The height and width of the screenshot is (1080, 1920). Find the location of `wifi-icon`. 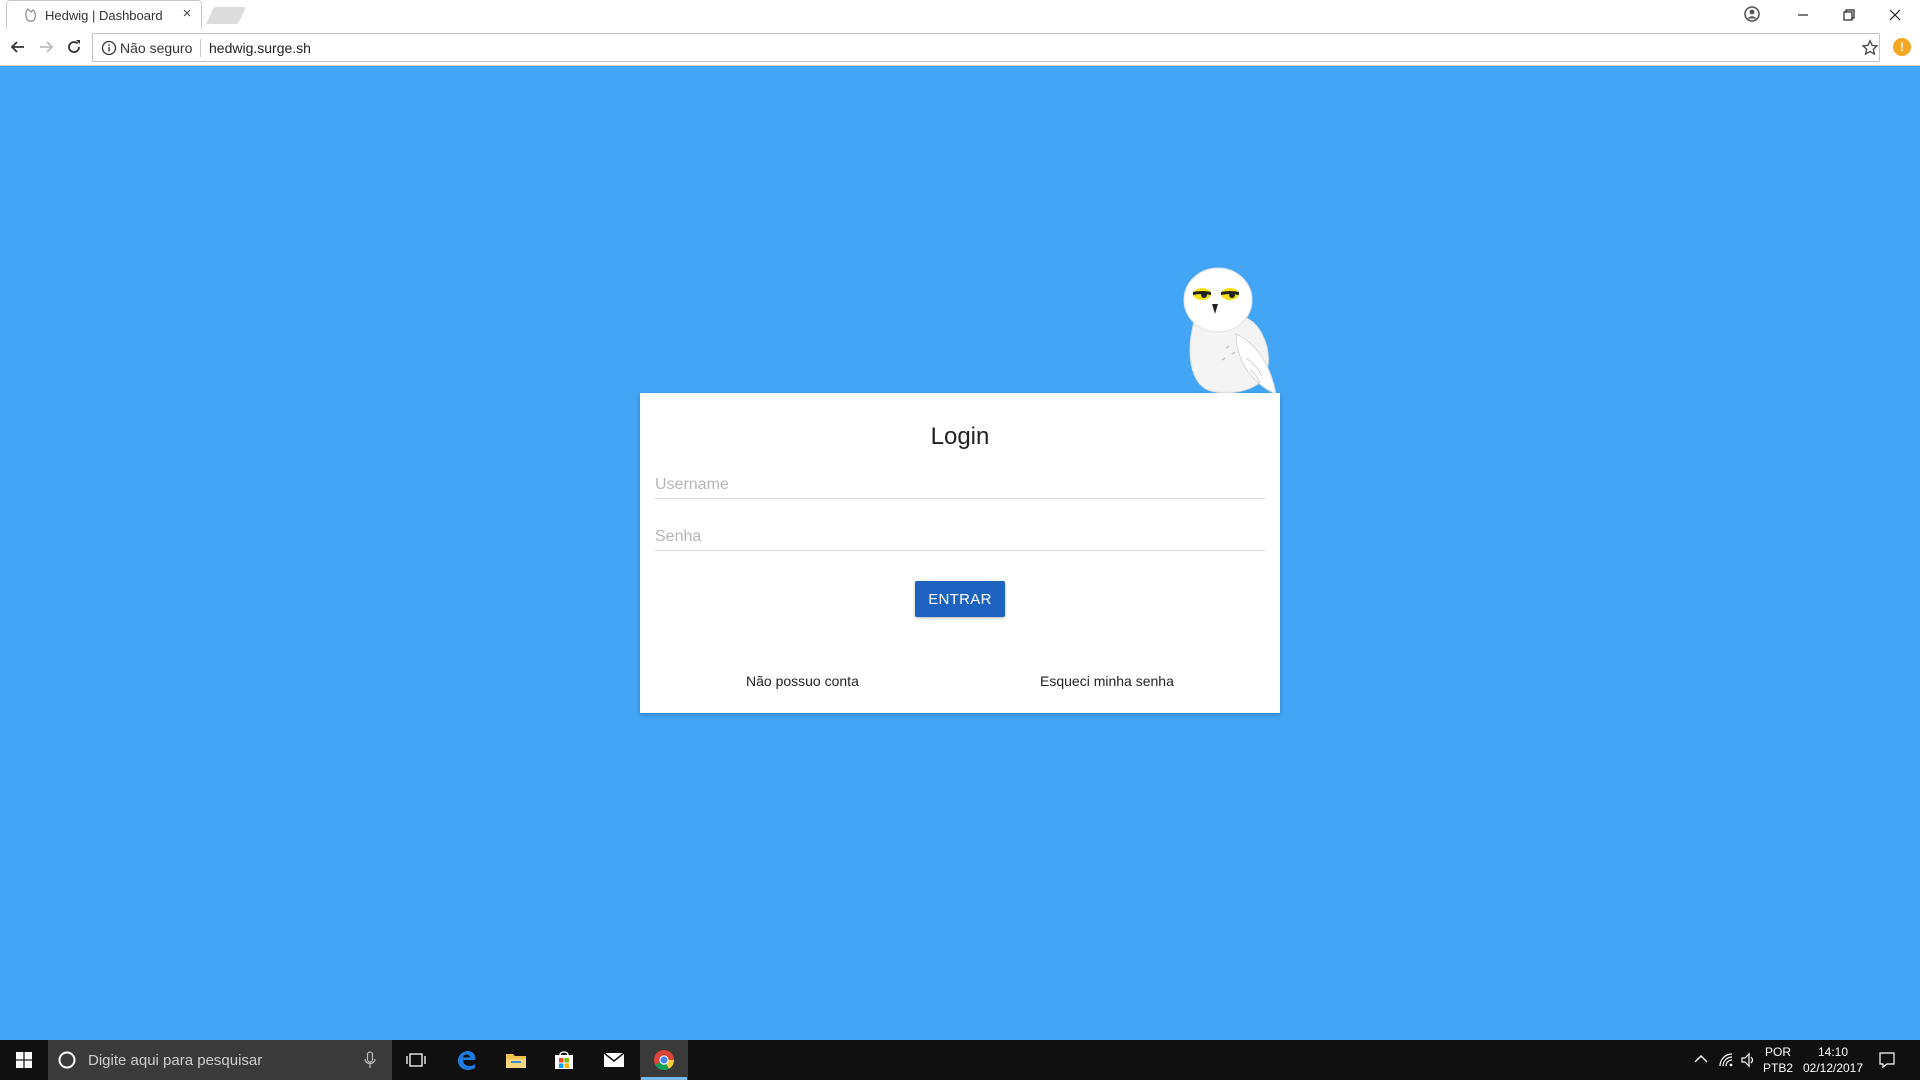

wifi-icon is located at coordinates (1726, 1060).